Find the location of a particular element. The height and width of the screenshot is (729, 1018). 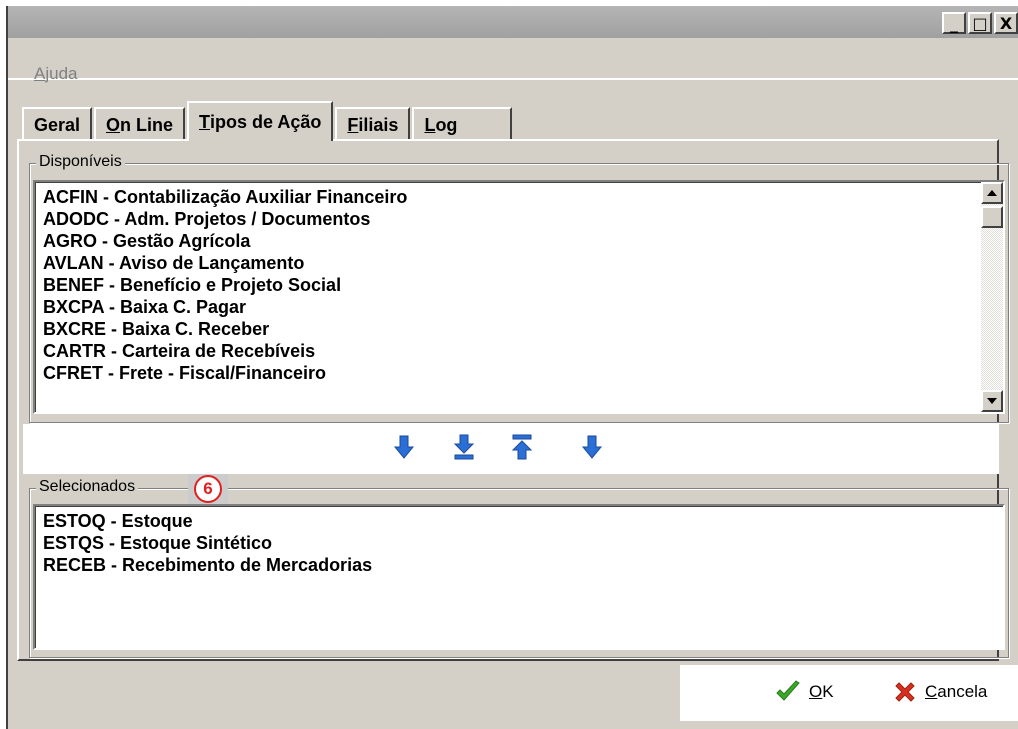

menu-item-ajuda: Ajuda is located at coordinates (55, 74).